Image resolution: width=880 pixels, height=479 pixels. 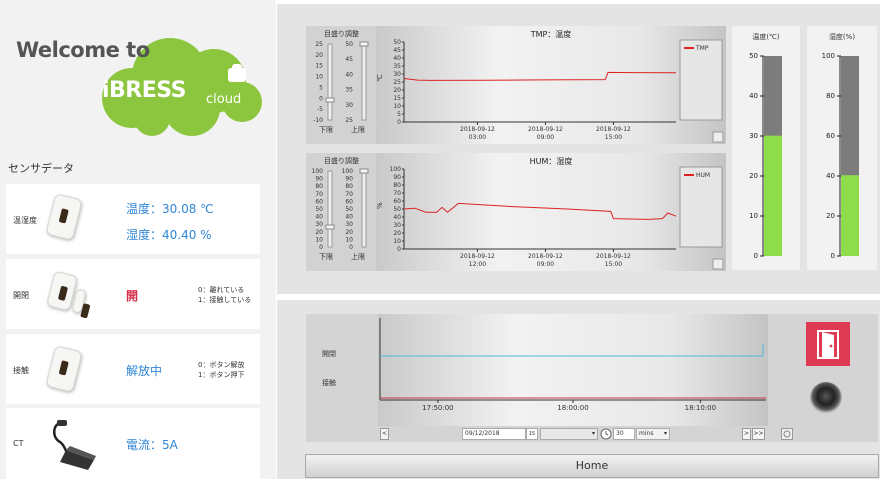 I want to click on card-temp-humidity: 温湿度 温度：30.08 ℃ 湿度：40.40 %, so click(x=133, y=219).